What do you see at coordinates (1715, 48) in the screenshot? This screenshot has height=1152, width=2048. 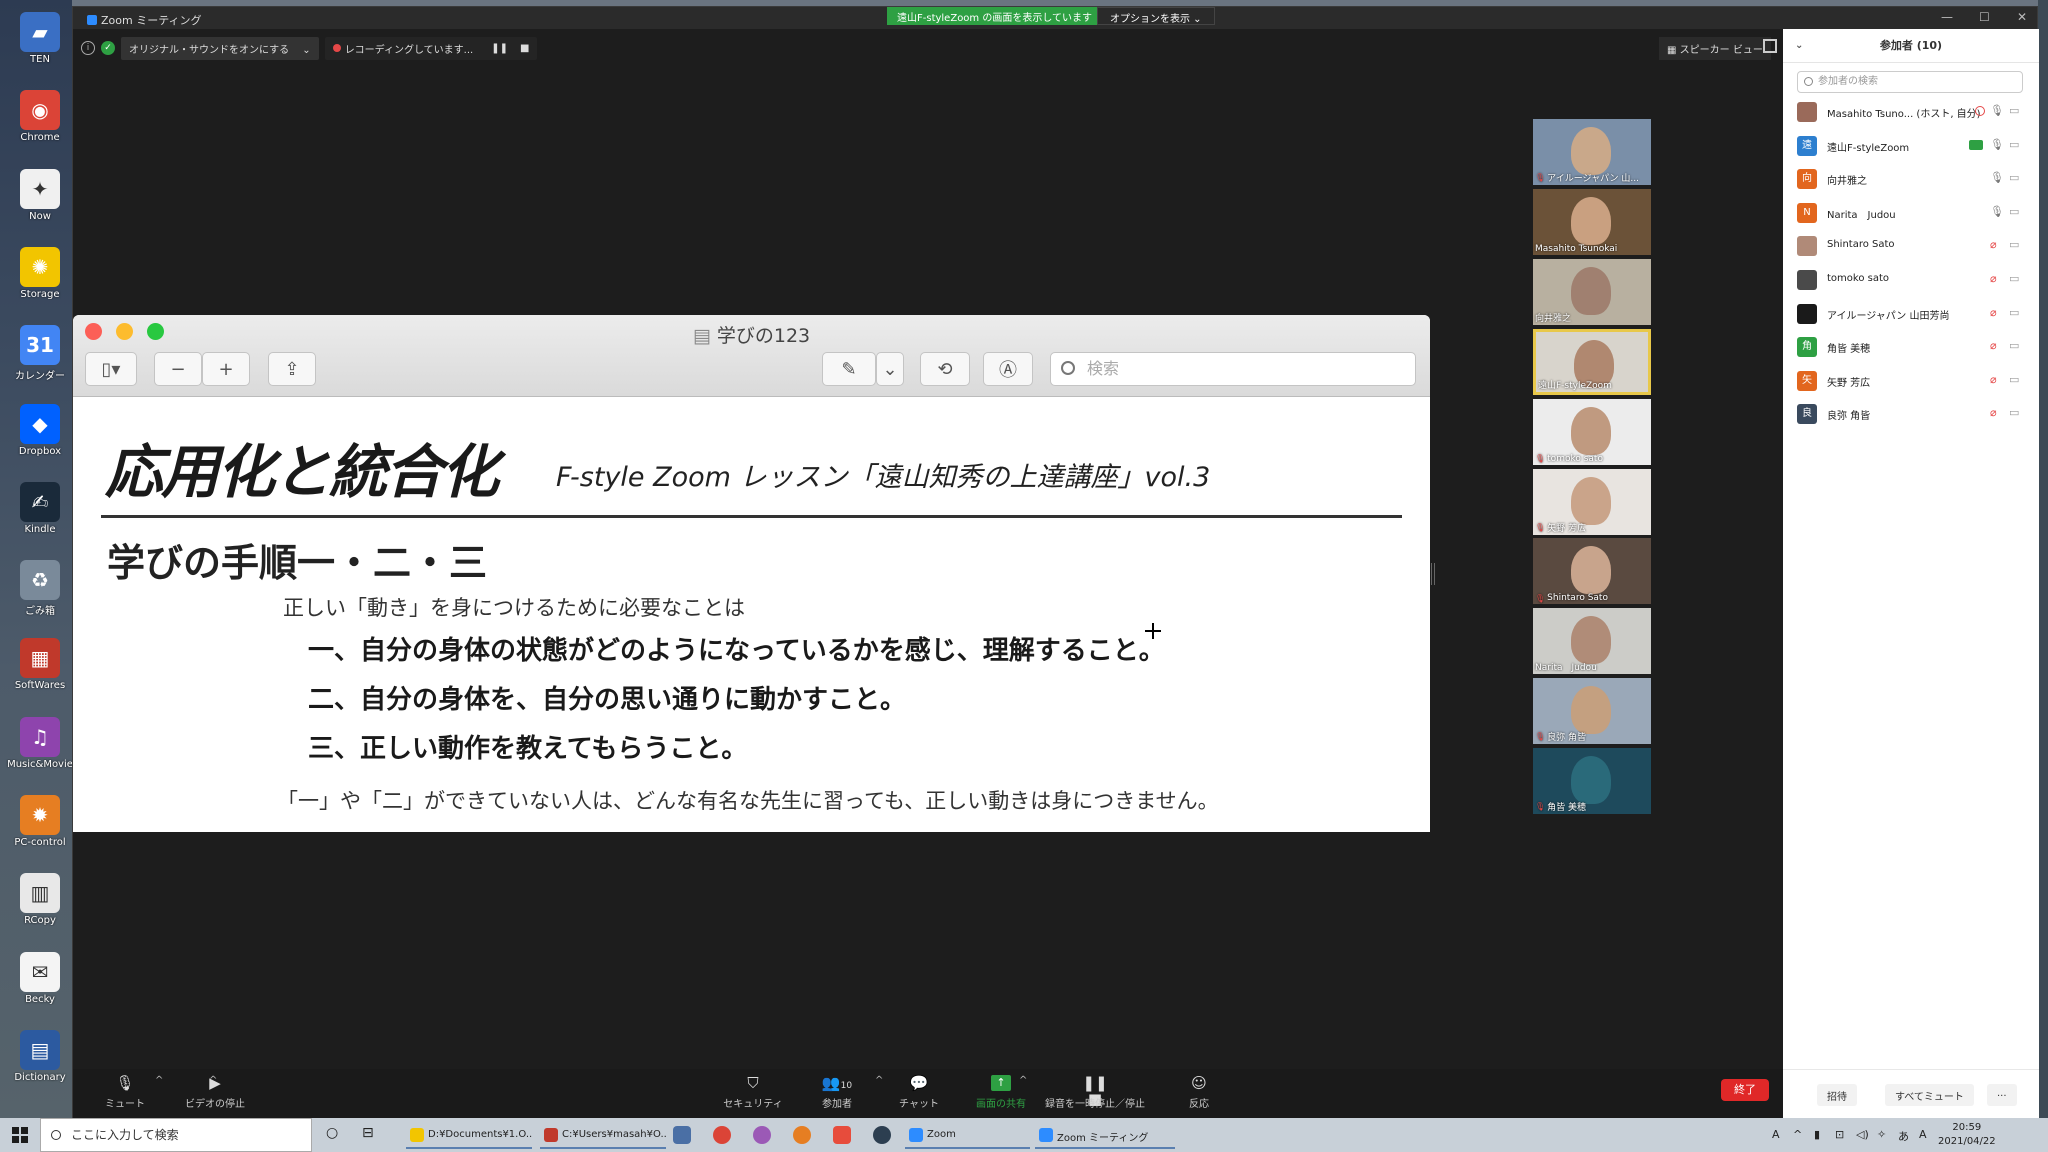 I see `speaker-view-button: ▦ スピーカー ビュー` at bounding box center [1715, 48].